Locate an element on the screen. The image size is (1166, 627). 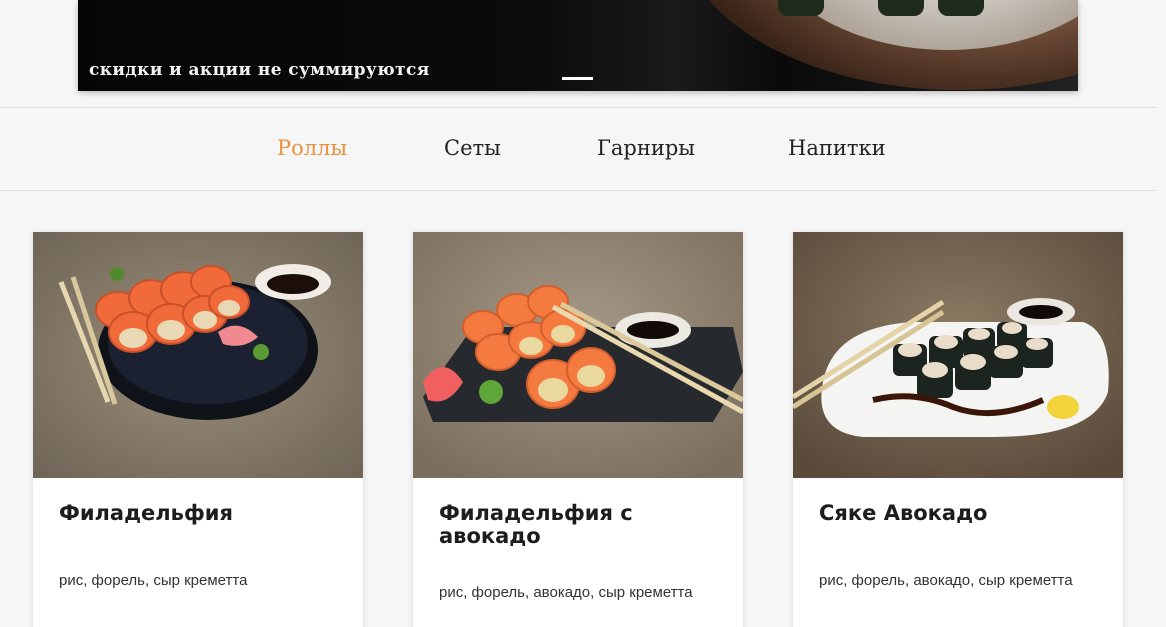
promo-banner: скидки и акции не суммируются is located at coordinates (578, 45).